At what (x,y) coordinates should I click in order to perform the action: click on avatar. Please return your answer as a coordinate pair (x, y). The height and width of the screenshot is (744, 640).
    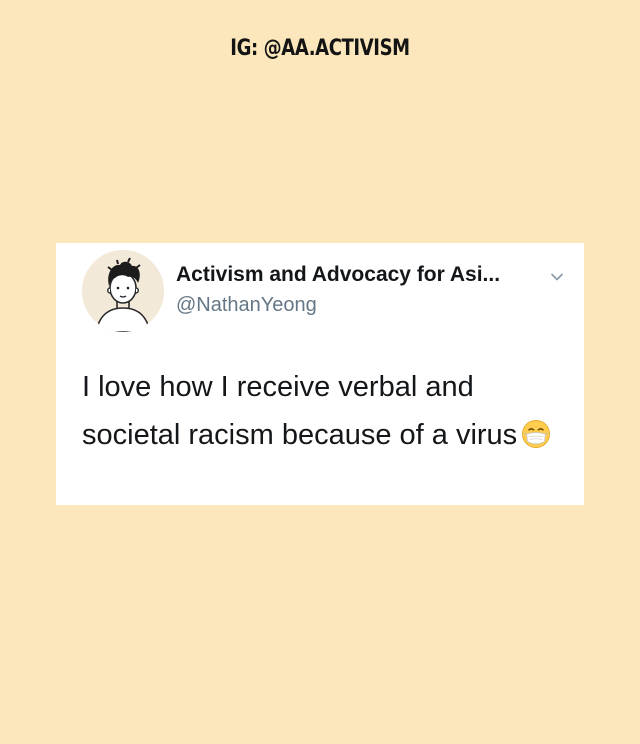
    Looking at the image, I should click on (123, 291).